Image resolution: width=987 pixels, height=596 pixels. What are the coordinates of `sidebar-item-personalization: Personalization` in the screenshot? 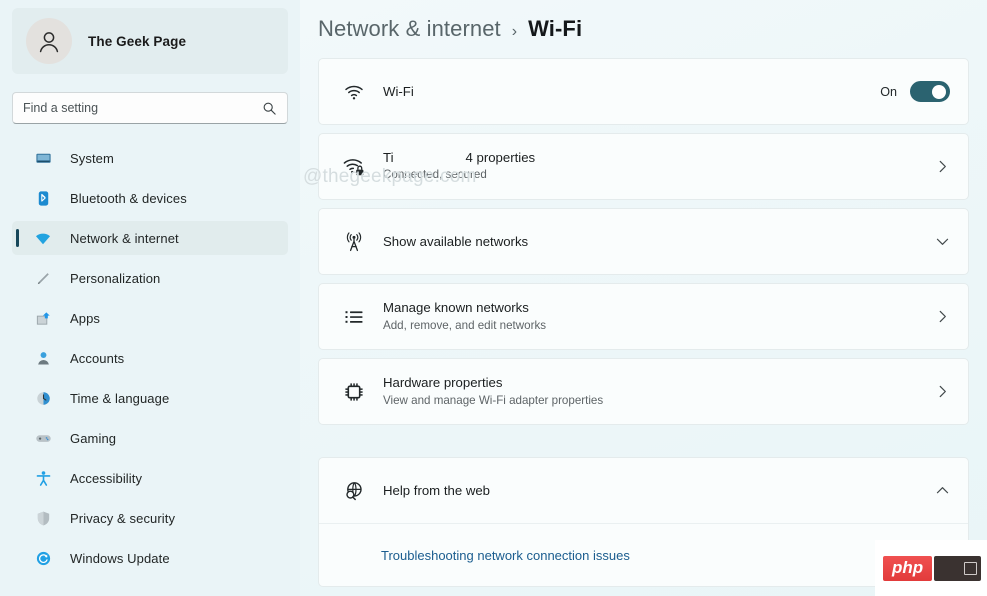 It's located at (150, 278).